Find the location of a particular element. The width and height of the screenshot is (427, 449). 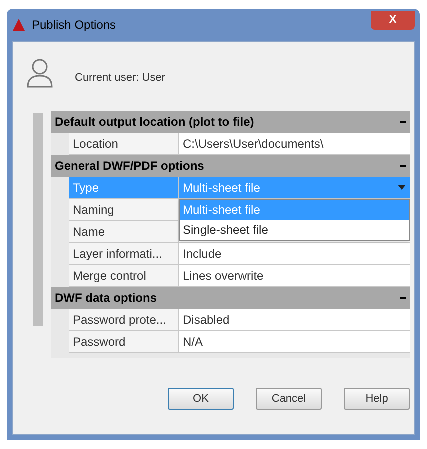

property-name: Name is located at coordinates (124, 231).